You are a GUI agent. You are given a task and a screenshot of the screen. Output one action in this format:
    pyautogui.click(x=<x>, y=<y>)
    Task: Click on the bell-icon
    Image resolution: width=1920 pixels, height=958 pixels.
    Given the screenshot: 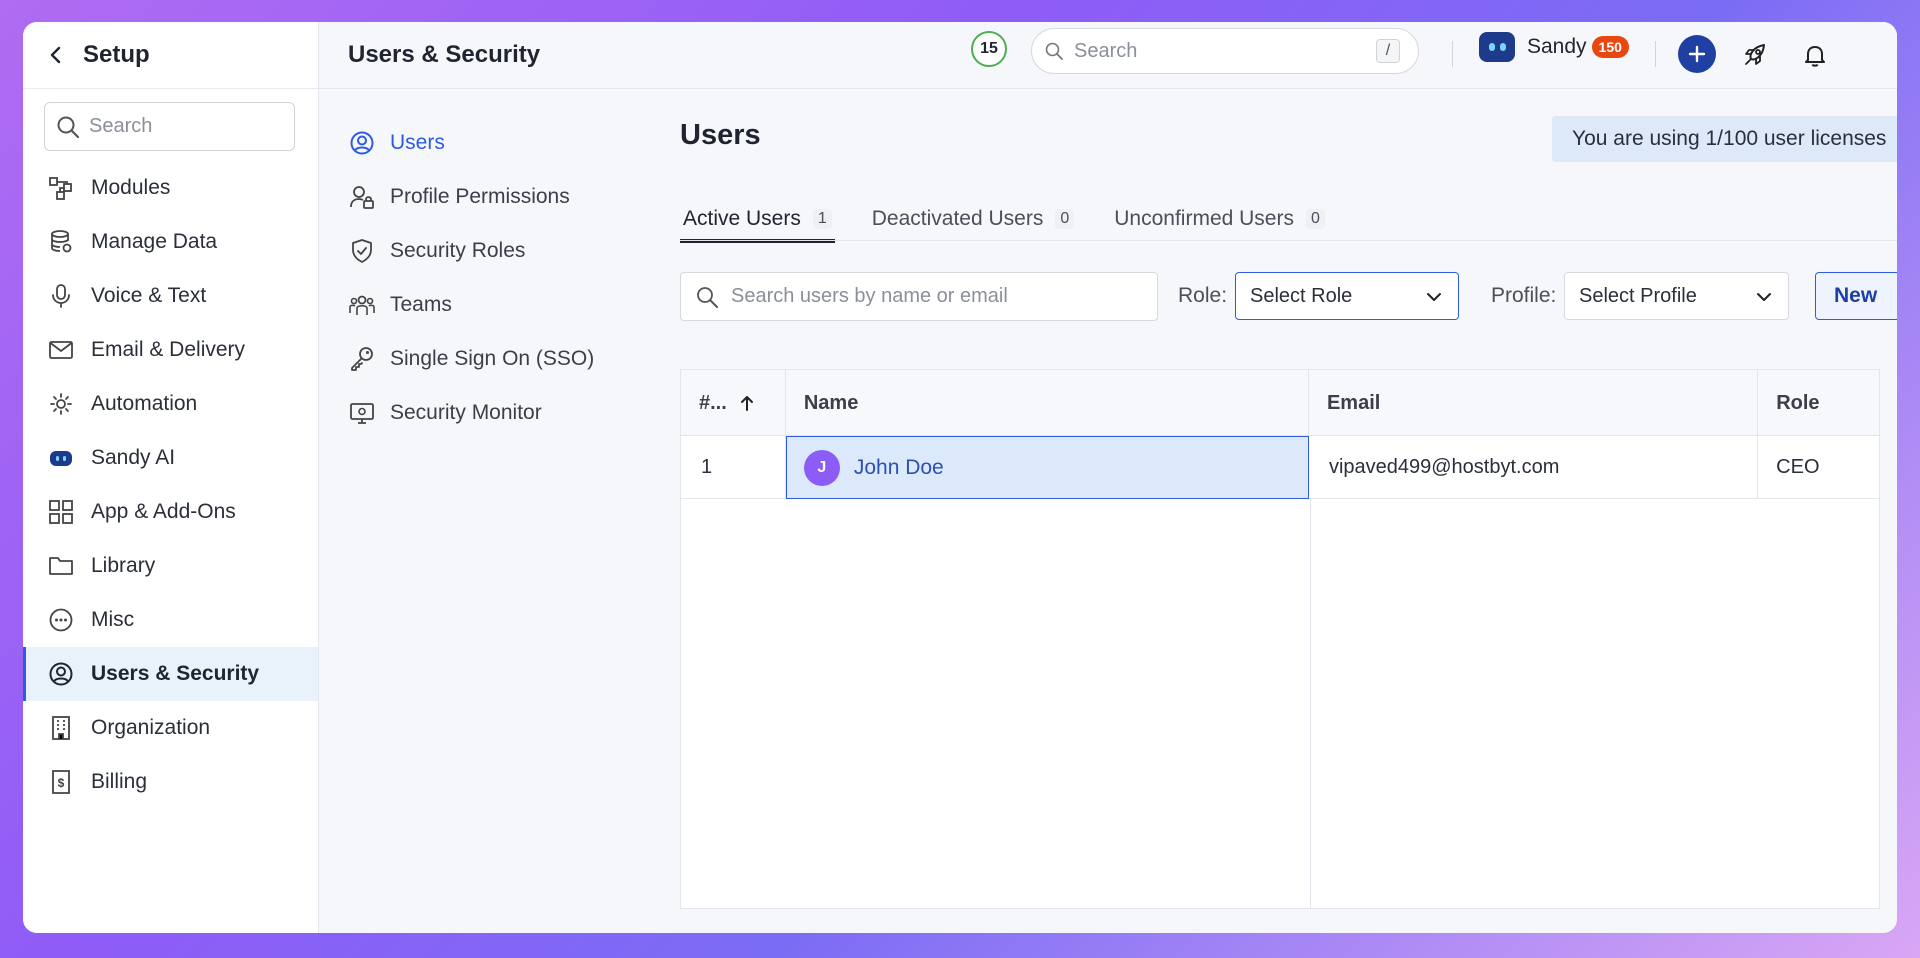 What is the action you would take?
    pyautogui.click(x=1815, y=56)
    